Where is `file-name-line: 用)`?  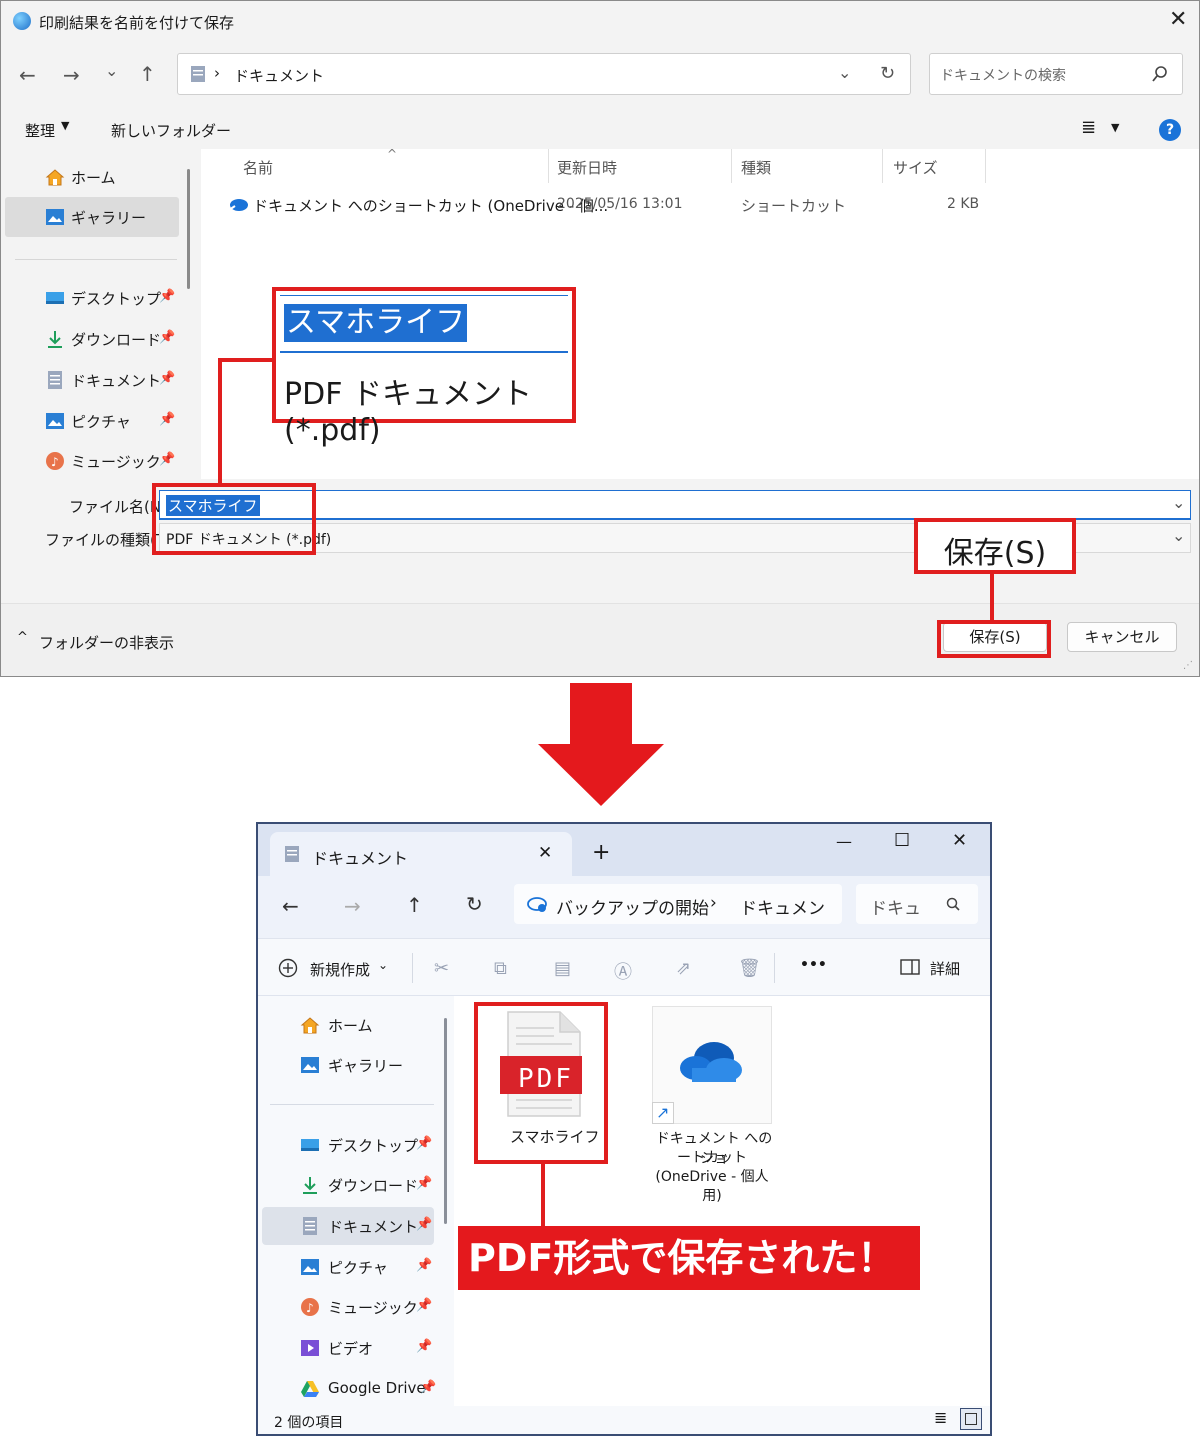 file-name-line: 用) is located at coordinates (712, 1196).